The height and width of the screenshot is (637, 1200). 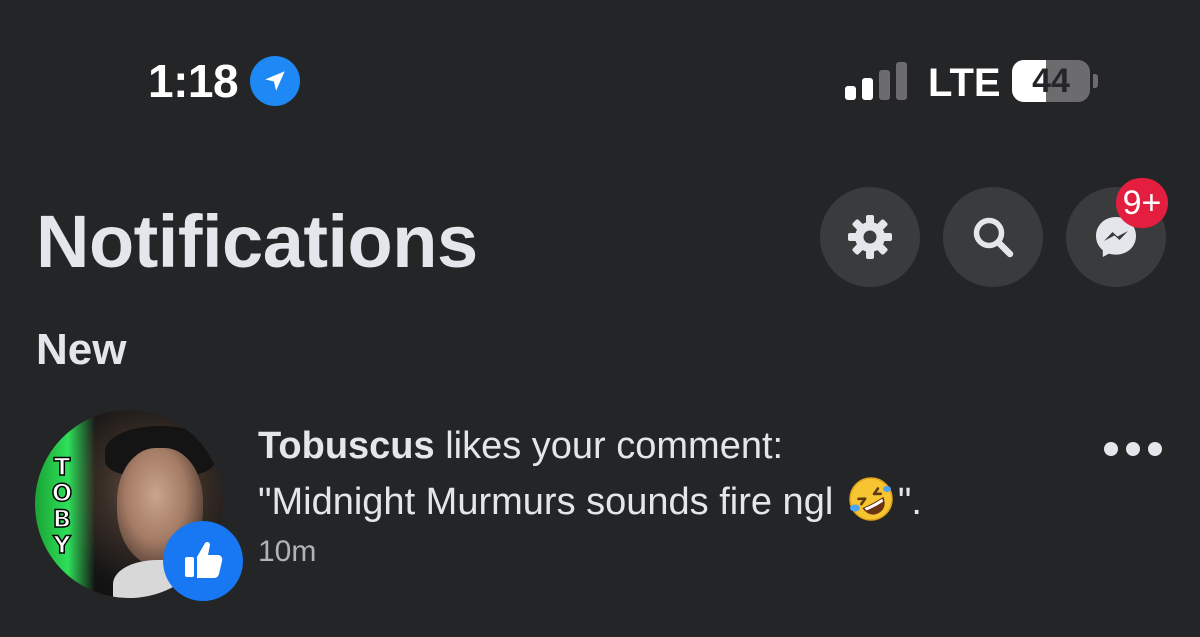 What do you see at coordinates (346, 446) in the screenshot?
I see `actor-name: Tobuscus` at bounding box center [346, 446].